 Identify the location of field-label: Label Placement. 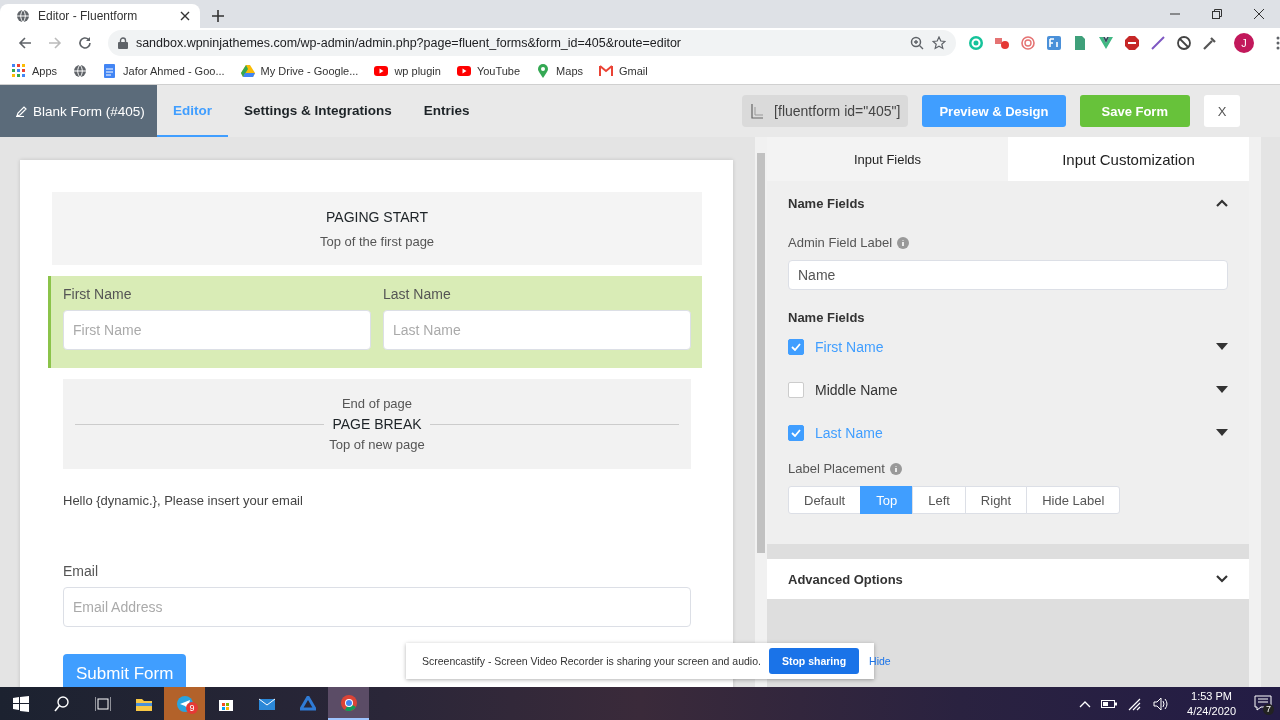
(836, 468).